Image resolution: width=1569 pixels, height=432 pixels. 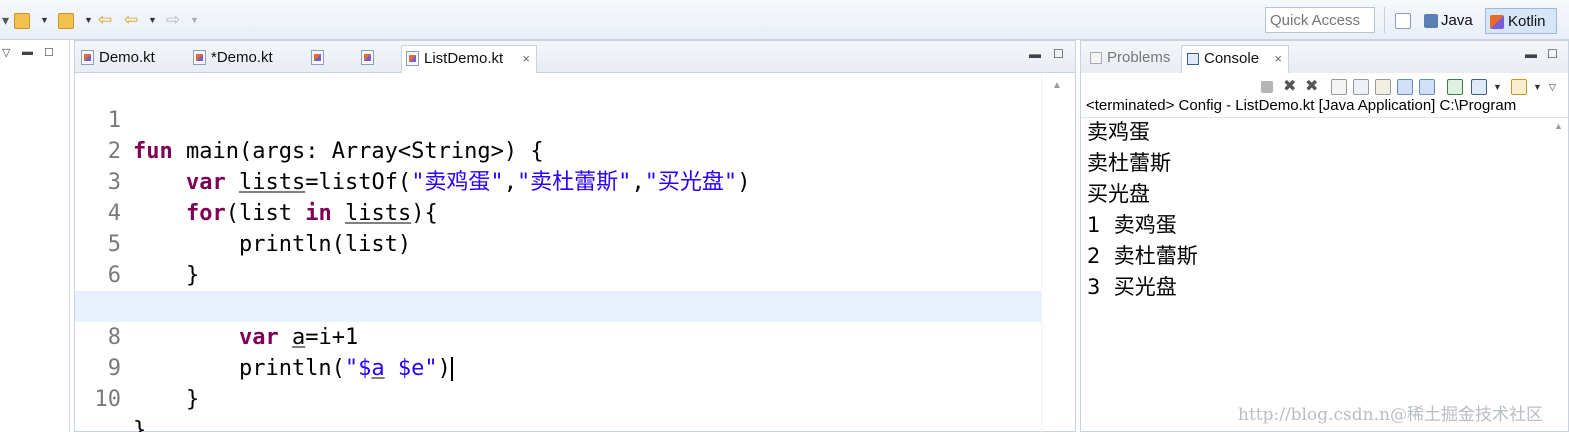 What do you see at coordinates (105, 20) in the screenshot?
I see `last-edit-location-icon: ⇦` at bounding box center [105, 20].